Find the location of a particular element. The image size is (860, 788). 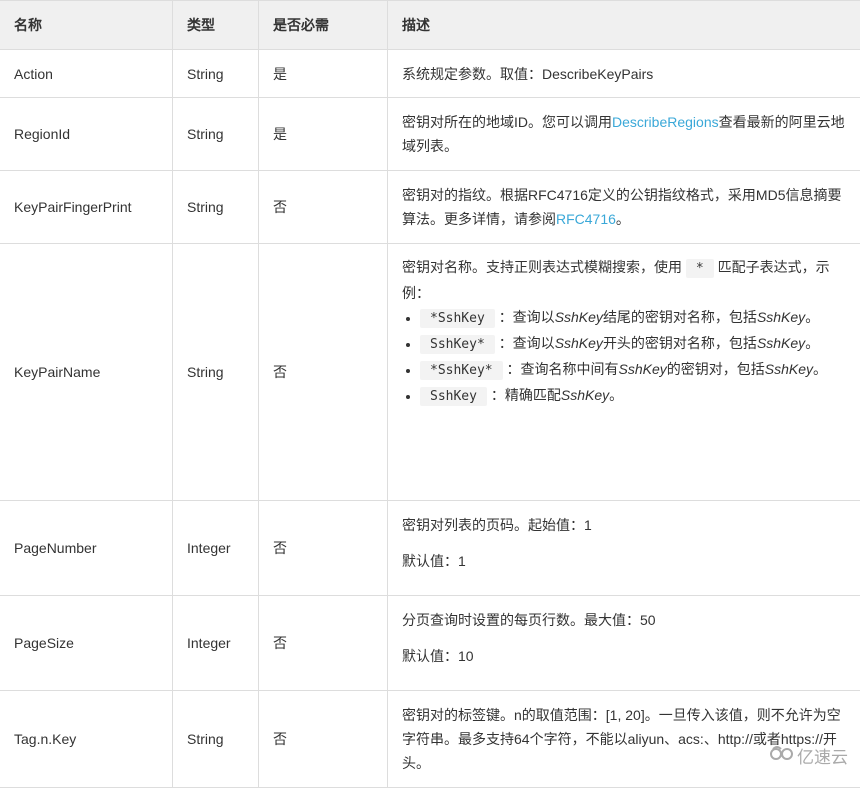

description-text: 密钥对所在的地域ID。您可以调用 is located at coordinates (507, 122).